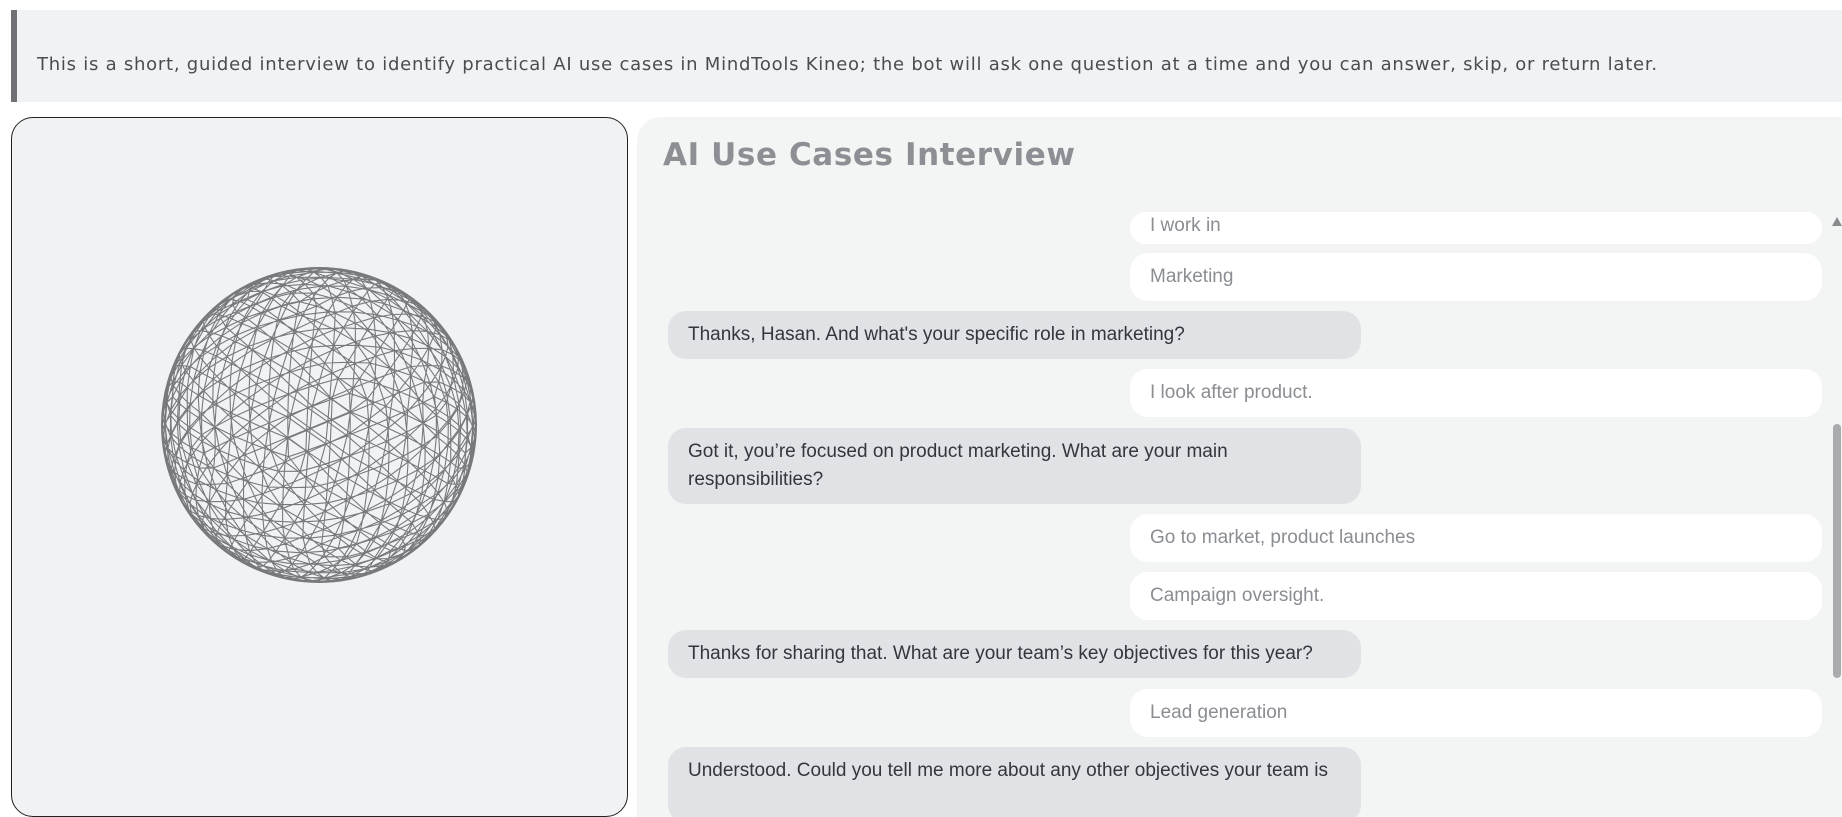 This screenshot has width=1842, height=817. Describe the element at coordinates (1837, 551) in the screenshot. I see `scrollbar-thumb` at that location.